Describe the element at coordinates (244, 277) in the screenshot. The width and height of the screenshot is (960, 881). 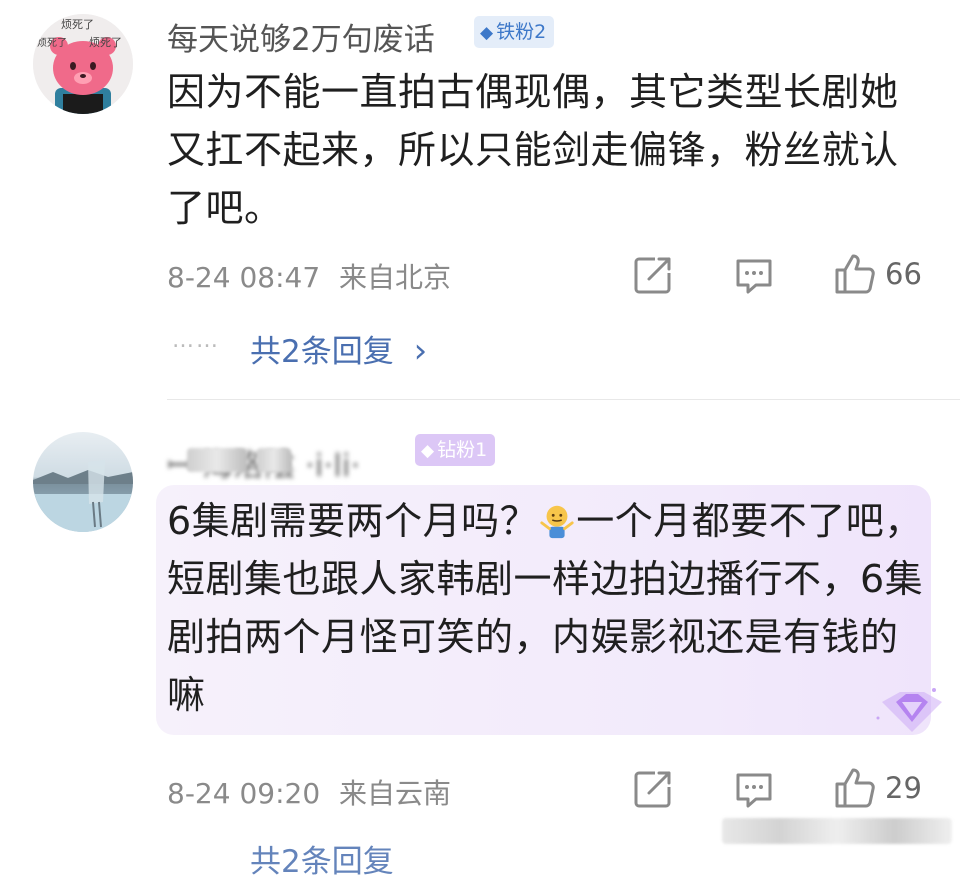
I see `comment-date: 8-24 08:47` at that location.